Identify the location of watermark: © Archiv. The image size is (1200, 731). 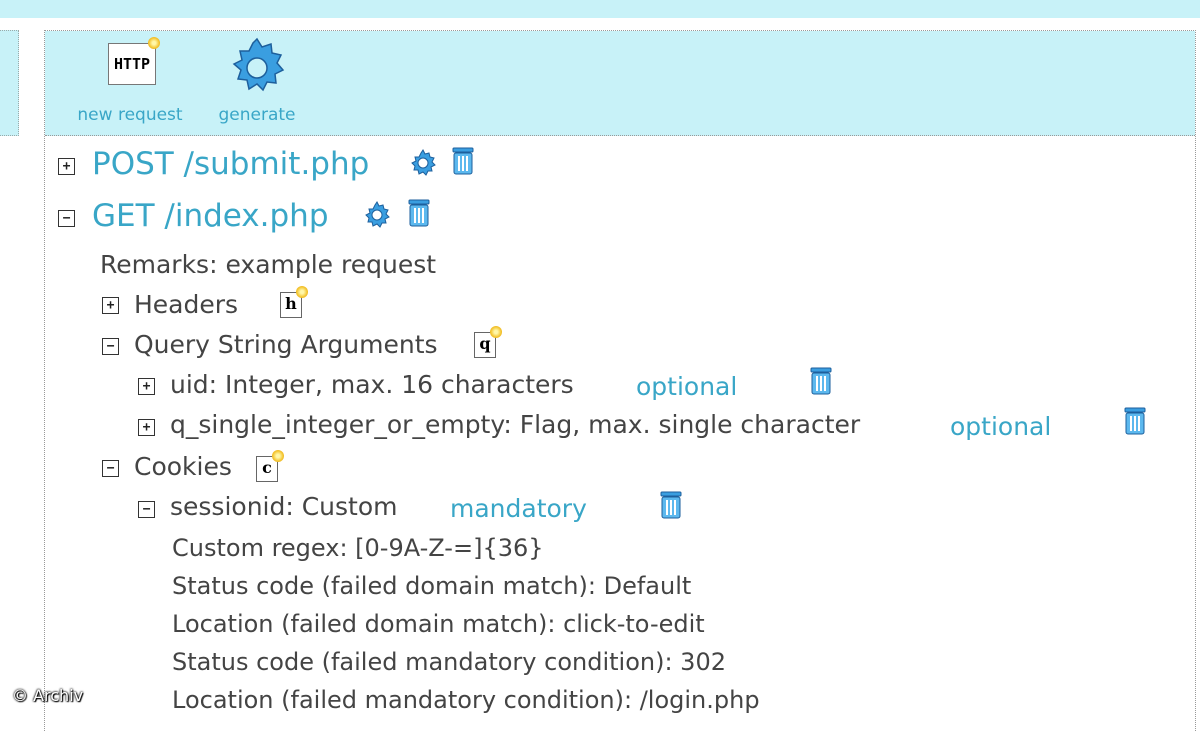
(48, 695).